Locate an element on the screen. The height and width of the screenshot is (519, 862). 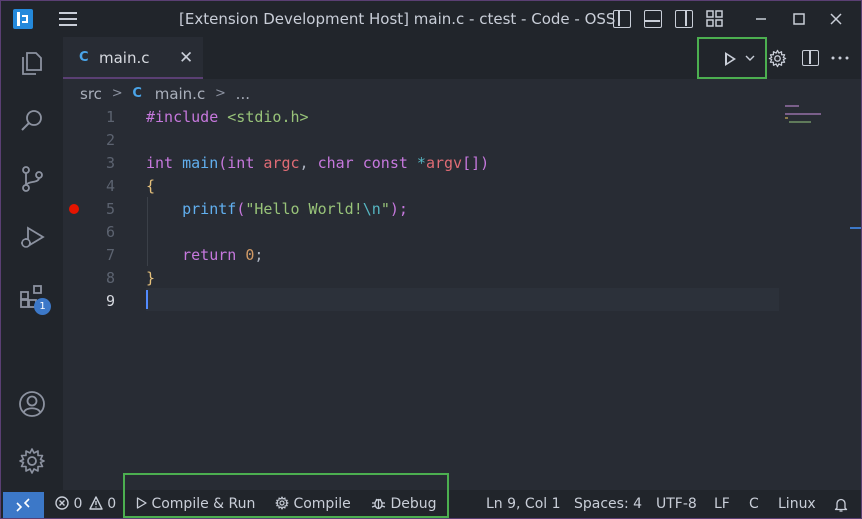
error-icon is located at coordinates (62, 503).